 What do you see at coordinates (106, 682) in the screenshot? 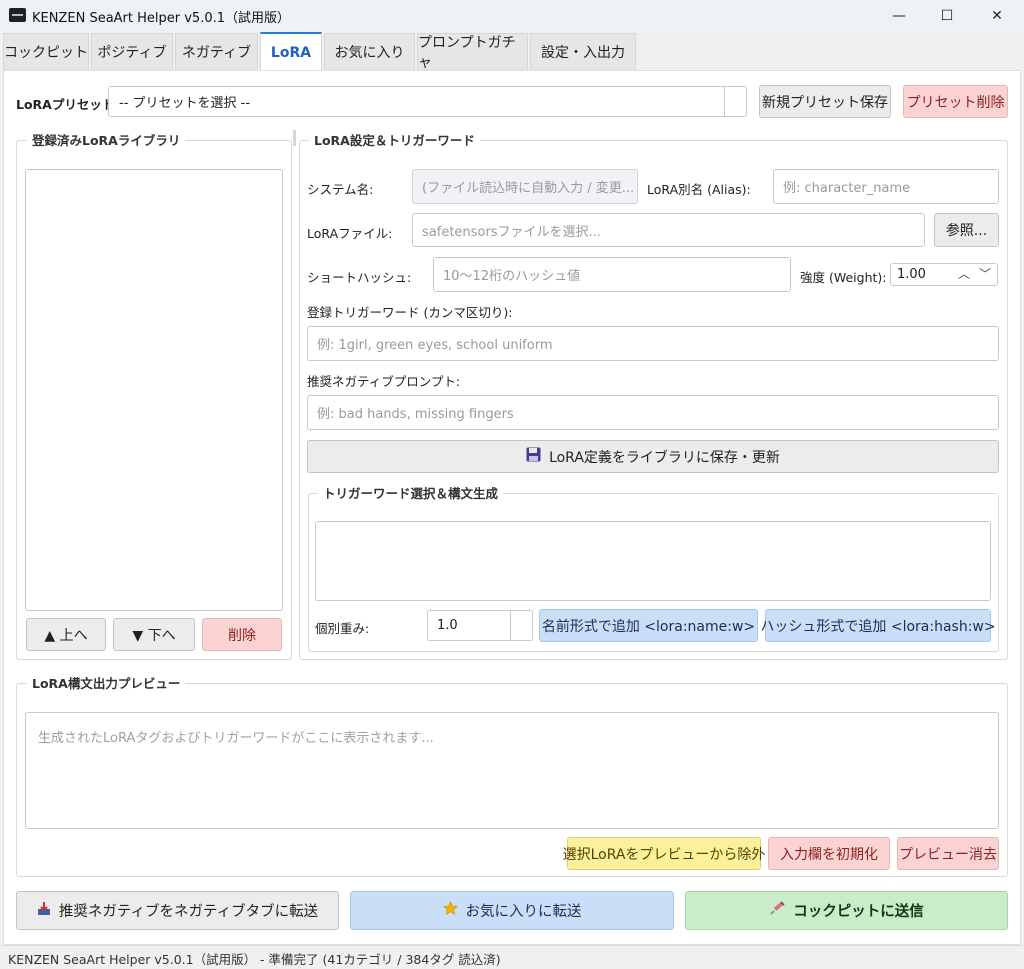
I see `preview-title: LoRA構文出力プレビュー` at bounding box center [106, 682].